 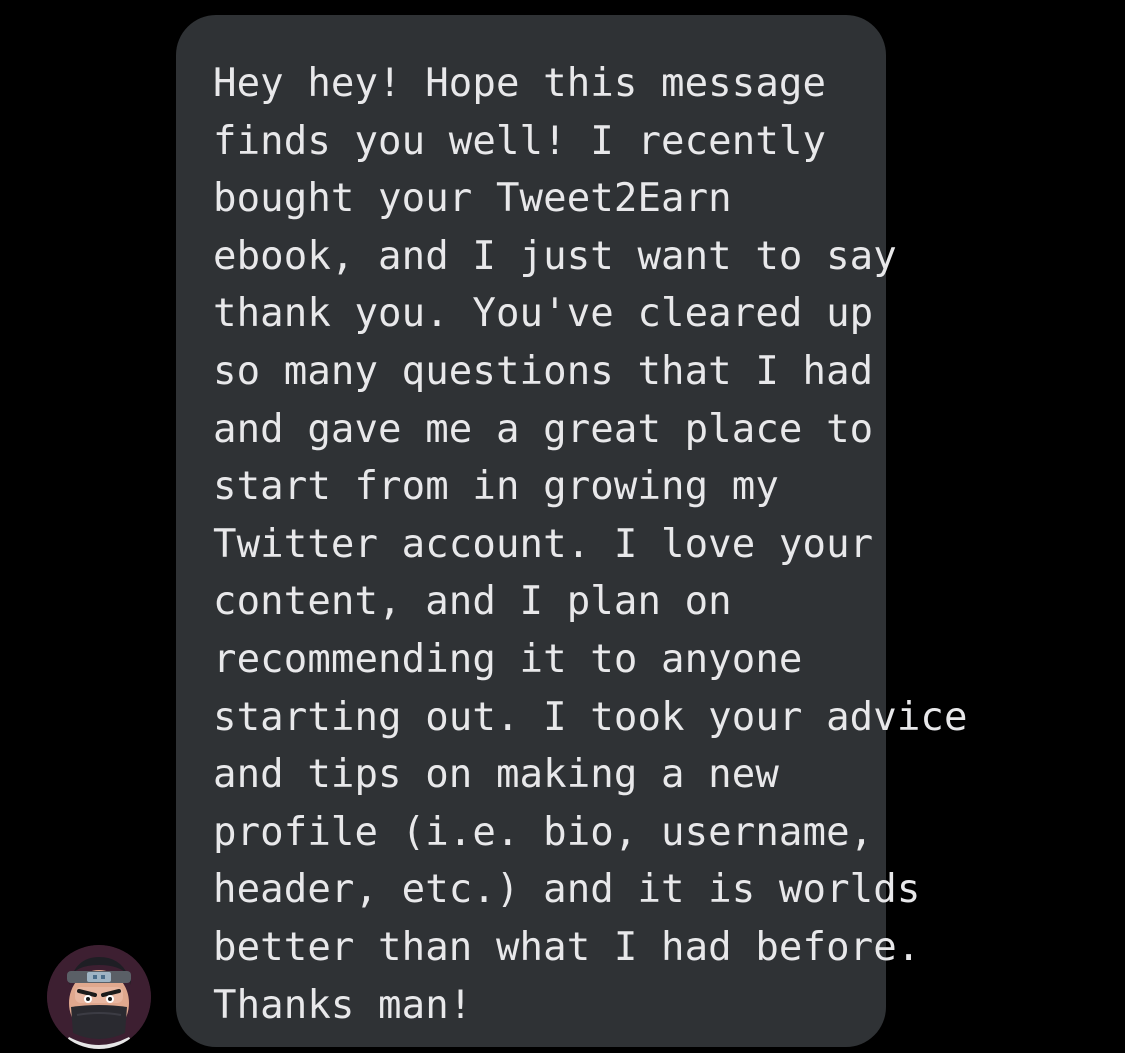 I want to click on message-line: profile (i.e. bio, username,, so click(x=543, y=832).